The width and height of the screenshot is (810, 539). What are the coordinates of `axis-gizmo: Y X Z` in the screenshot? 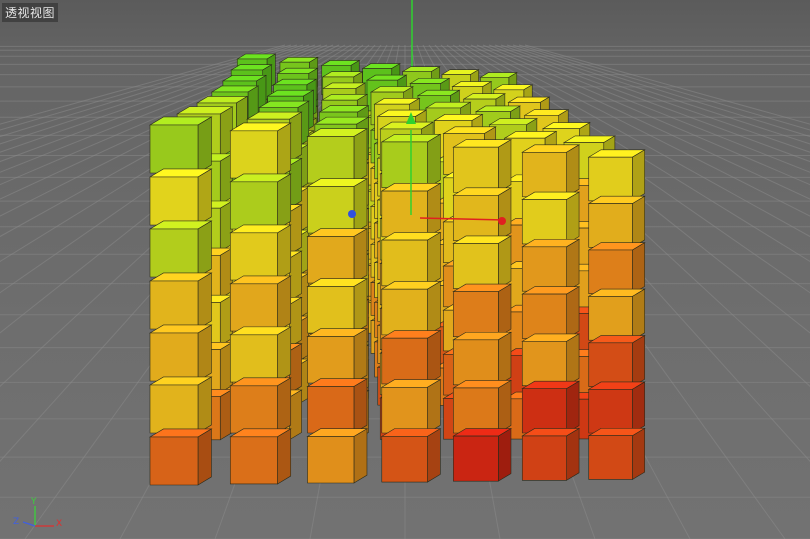 It's located at (37, 513).